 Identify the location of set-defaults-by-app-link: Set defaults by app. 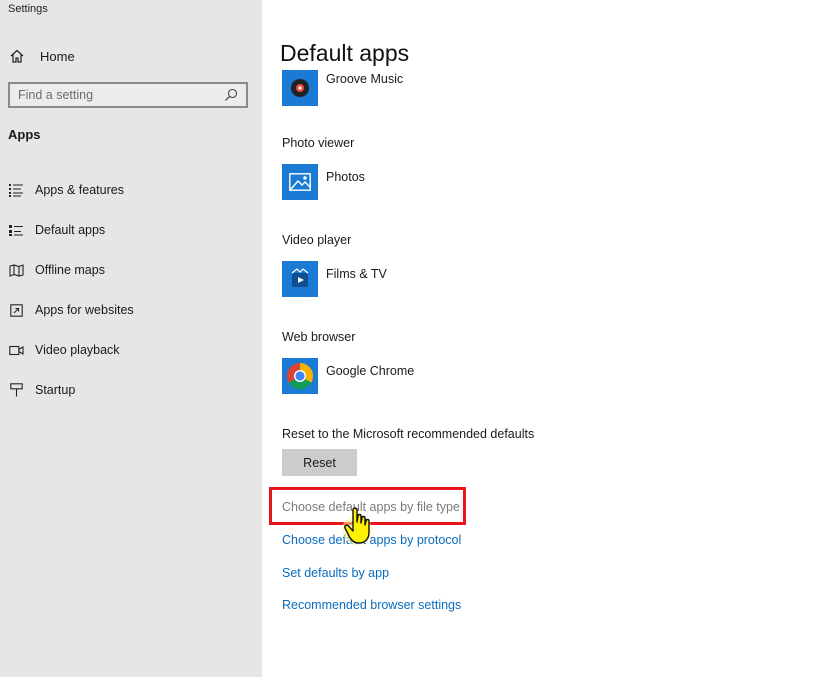
(335, 573).